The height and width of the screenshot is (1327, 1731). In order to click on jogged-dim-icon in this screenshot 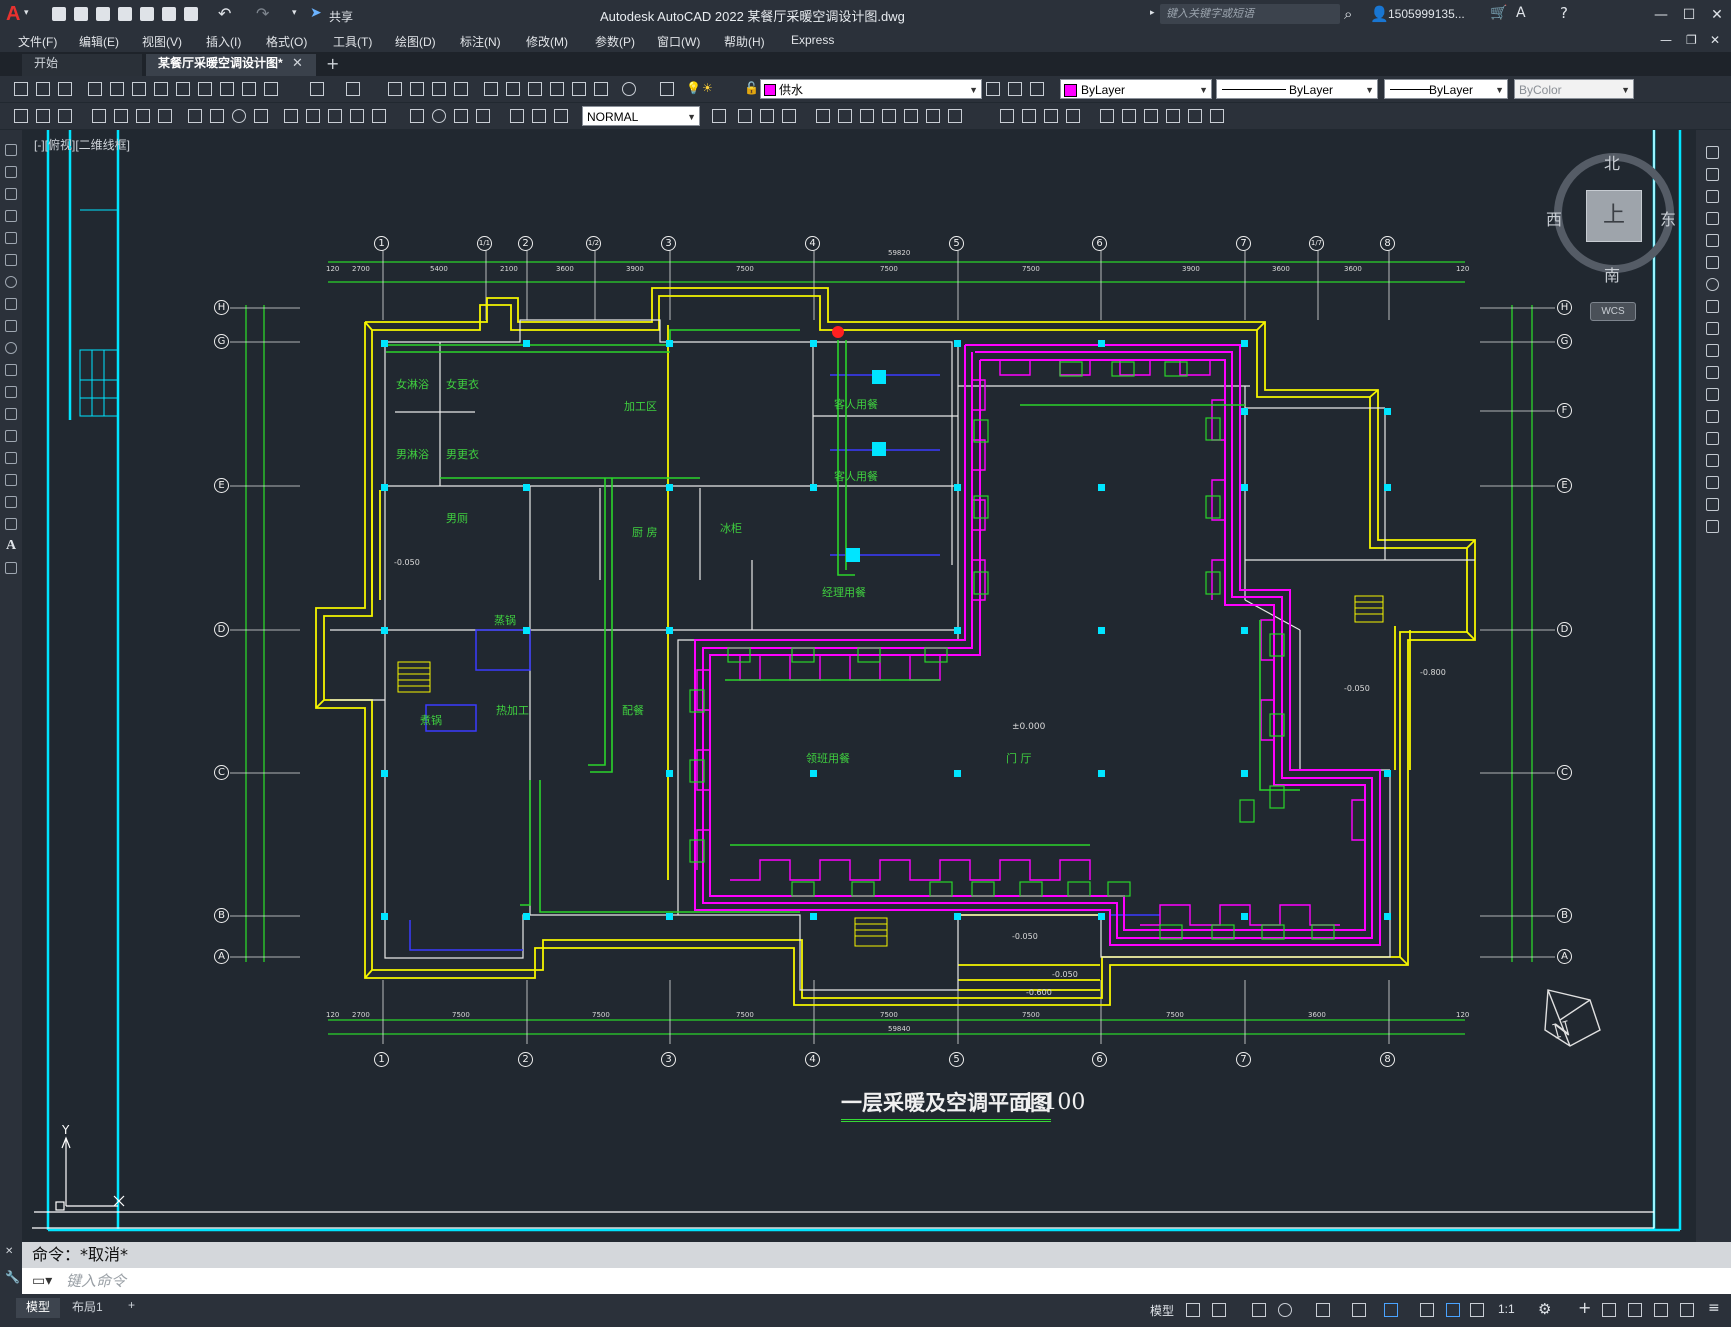, I will do `click(217, 116)`.